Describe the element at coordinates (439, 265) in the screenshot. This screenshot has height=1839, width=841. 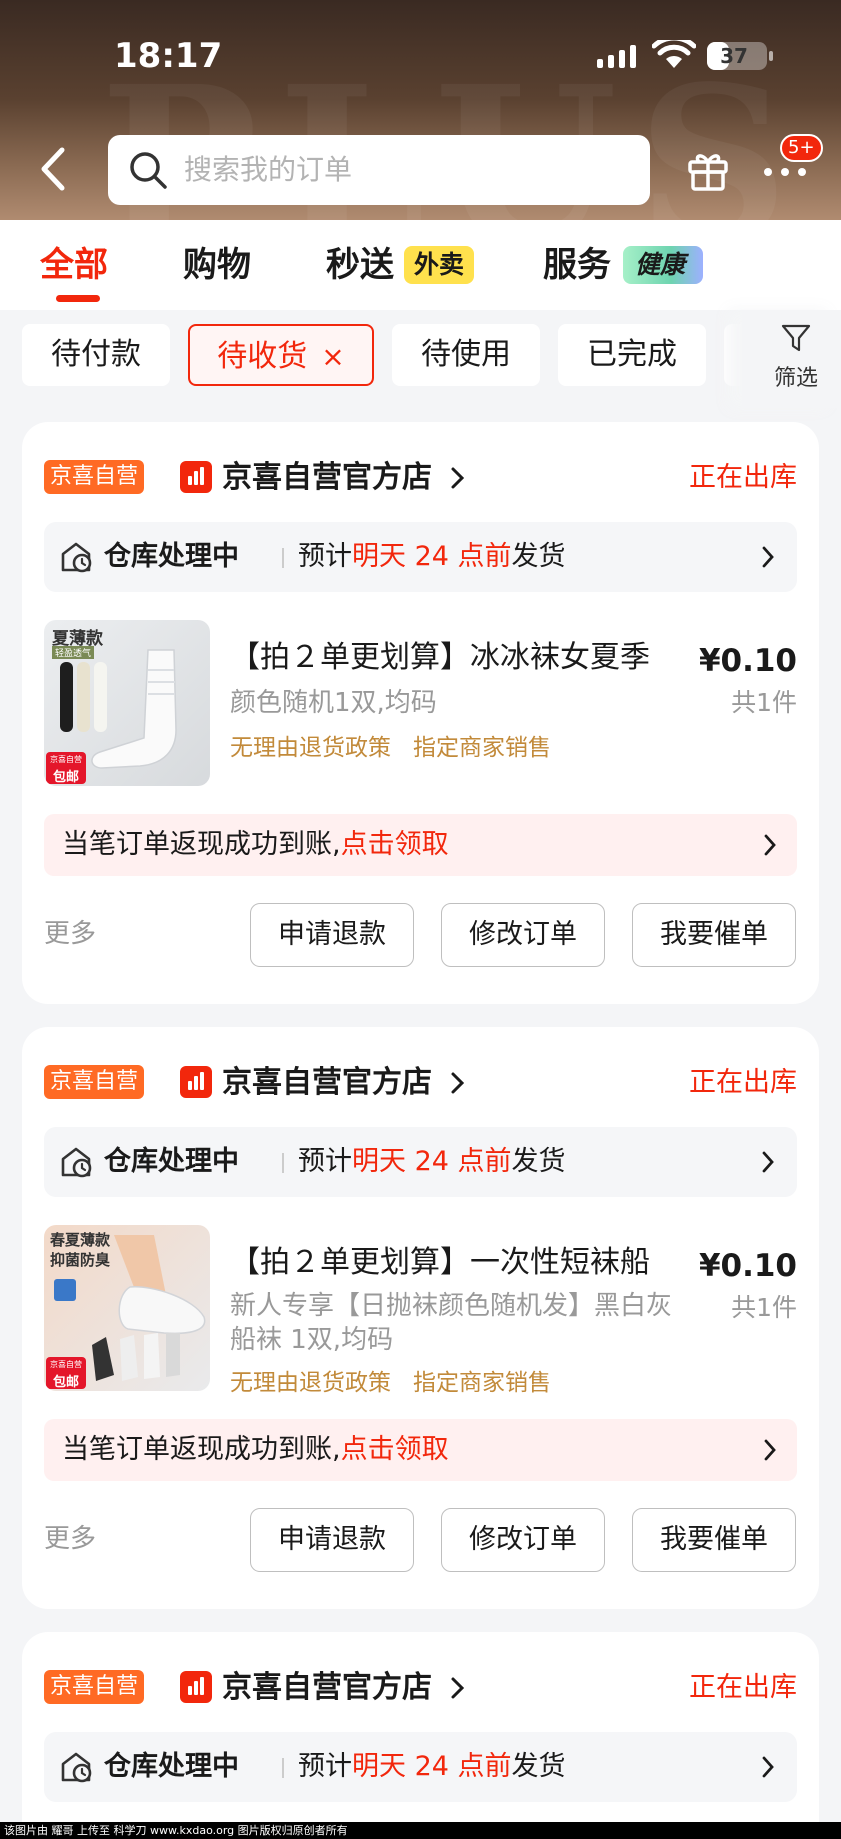
I see `takeout-tag: 外卖` at that location.